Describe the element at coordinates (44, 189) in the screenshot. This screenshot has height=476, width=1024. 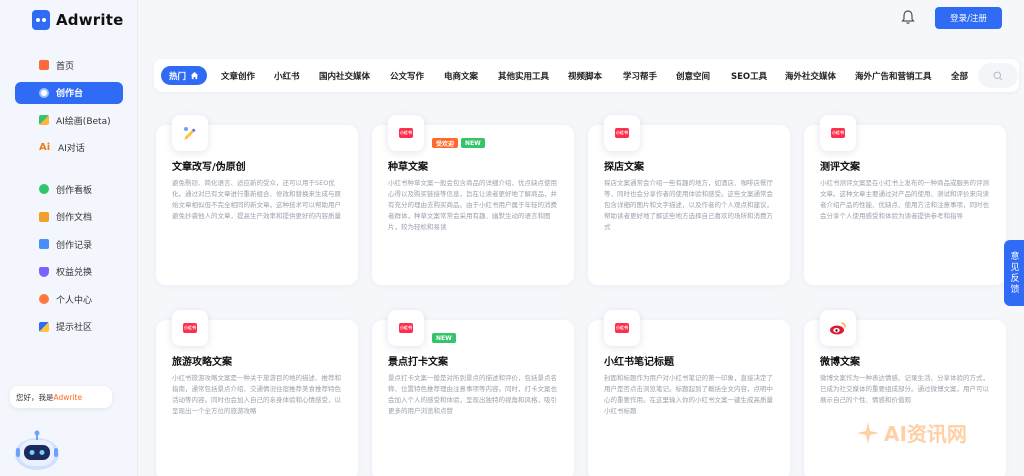
I see `board-icon` at that location.